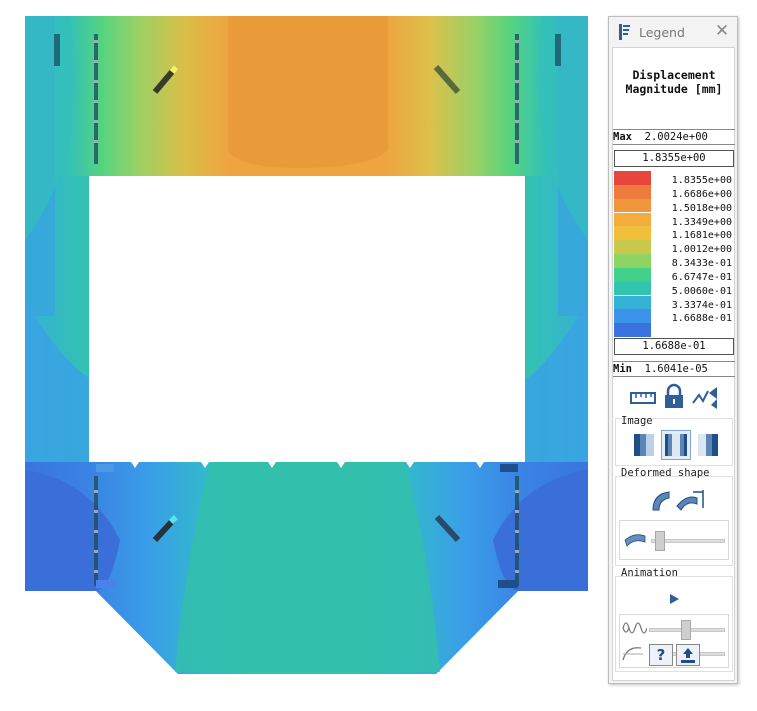  Describe the element at coordinates (701, 222) in the screenshot. I see `scale-label: 1.3349e+00` at that location.